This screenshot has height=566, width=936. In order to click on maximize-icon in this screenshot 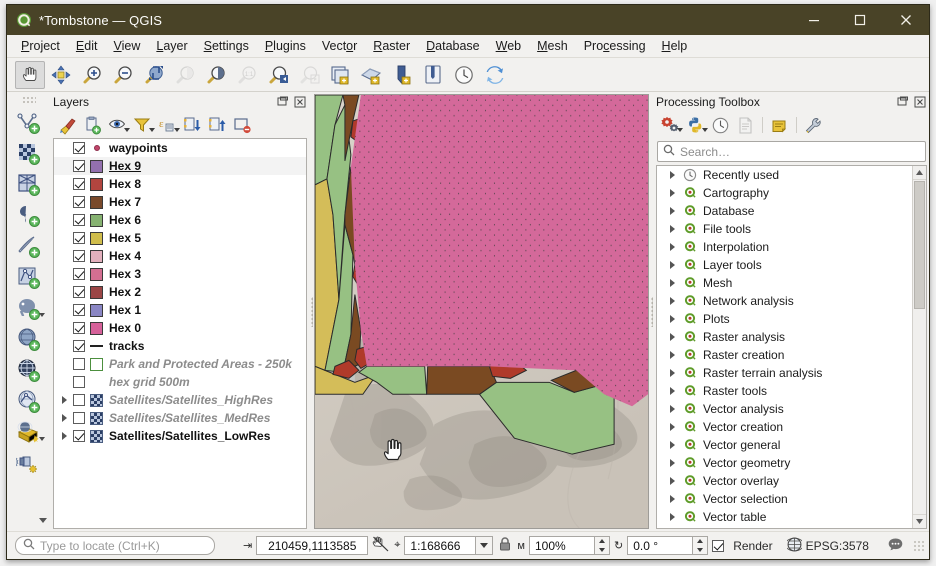, I will do `click(860, 20)`.